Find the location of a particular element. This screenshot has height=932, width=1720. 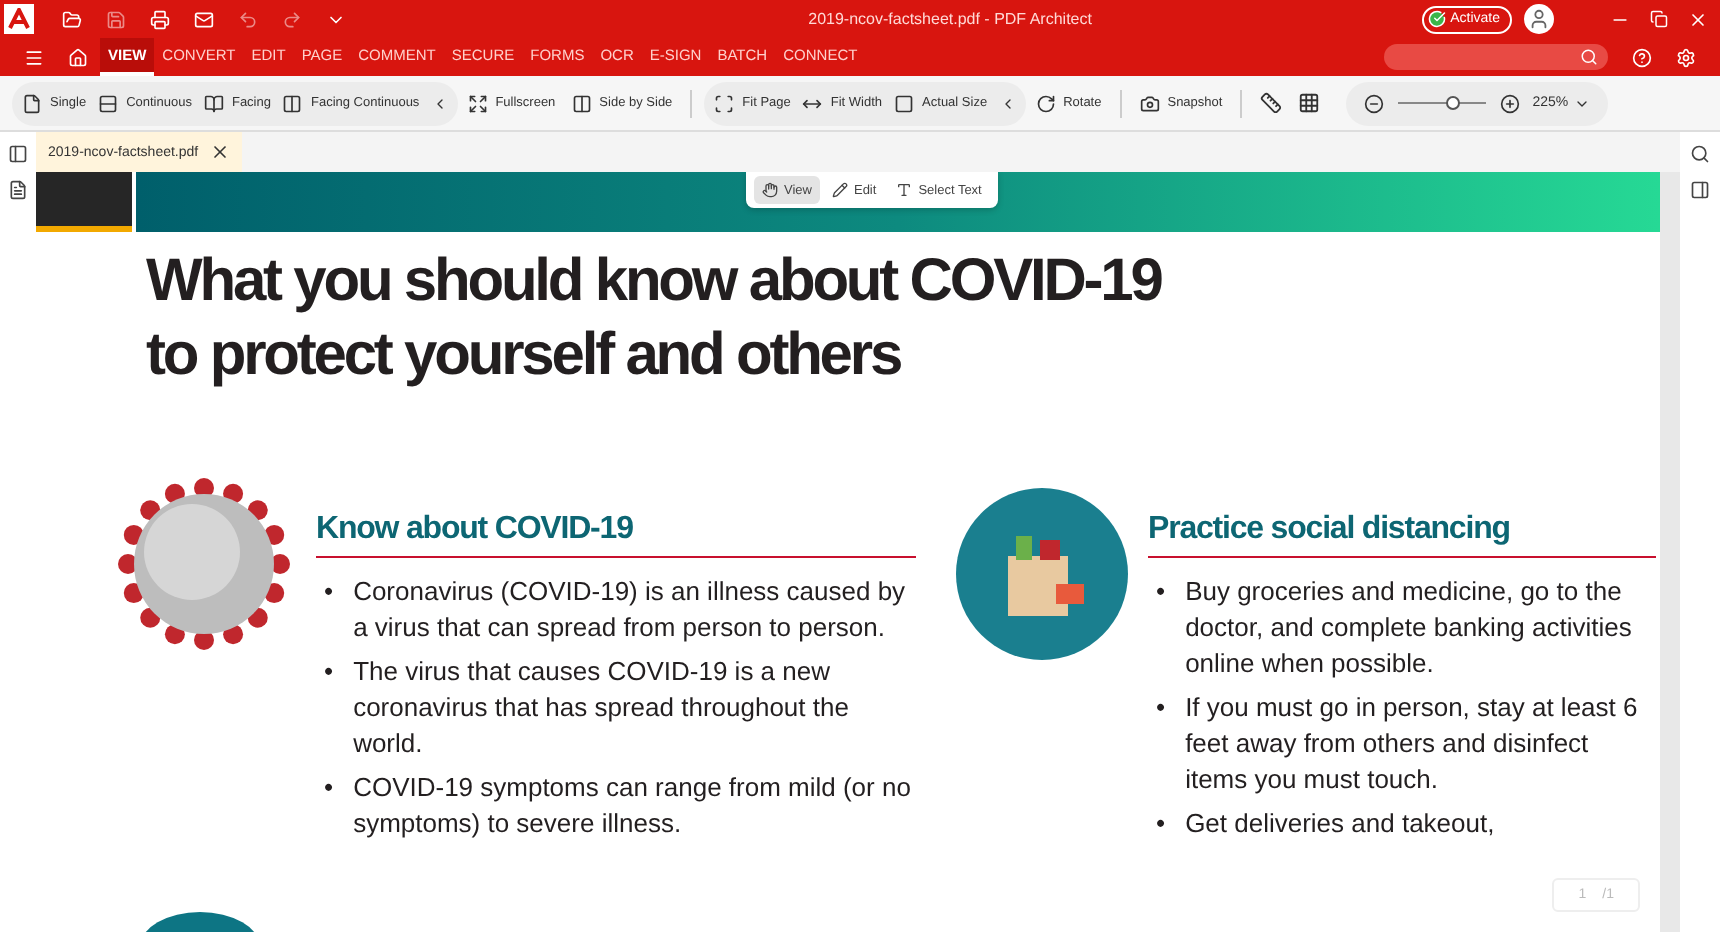

home-icon is located at coordinates (78, 57).